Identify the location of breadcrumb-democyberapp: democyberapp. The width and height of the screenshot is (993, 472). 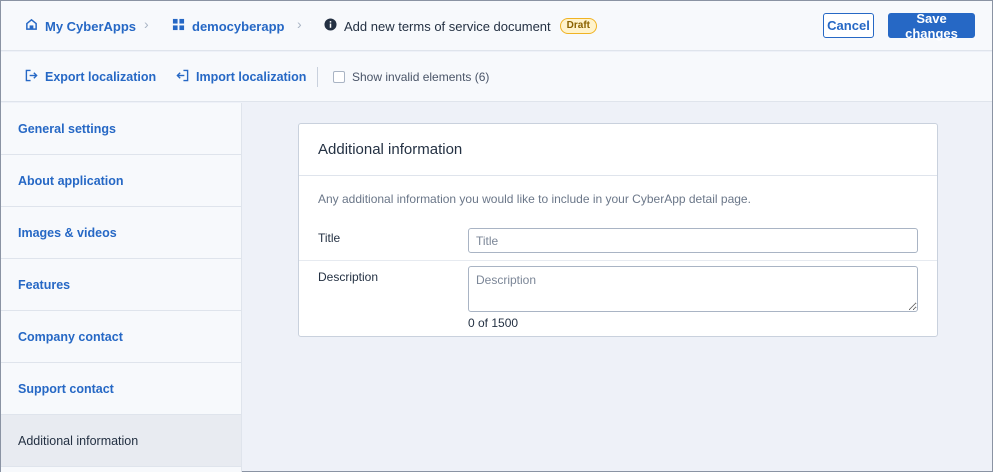
(228, 26).